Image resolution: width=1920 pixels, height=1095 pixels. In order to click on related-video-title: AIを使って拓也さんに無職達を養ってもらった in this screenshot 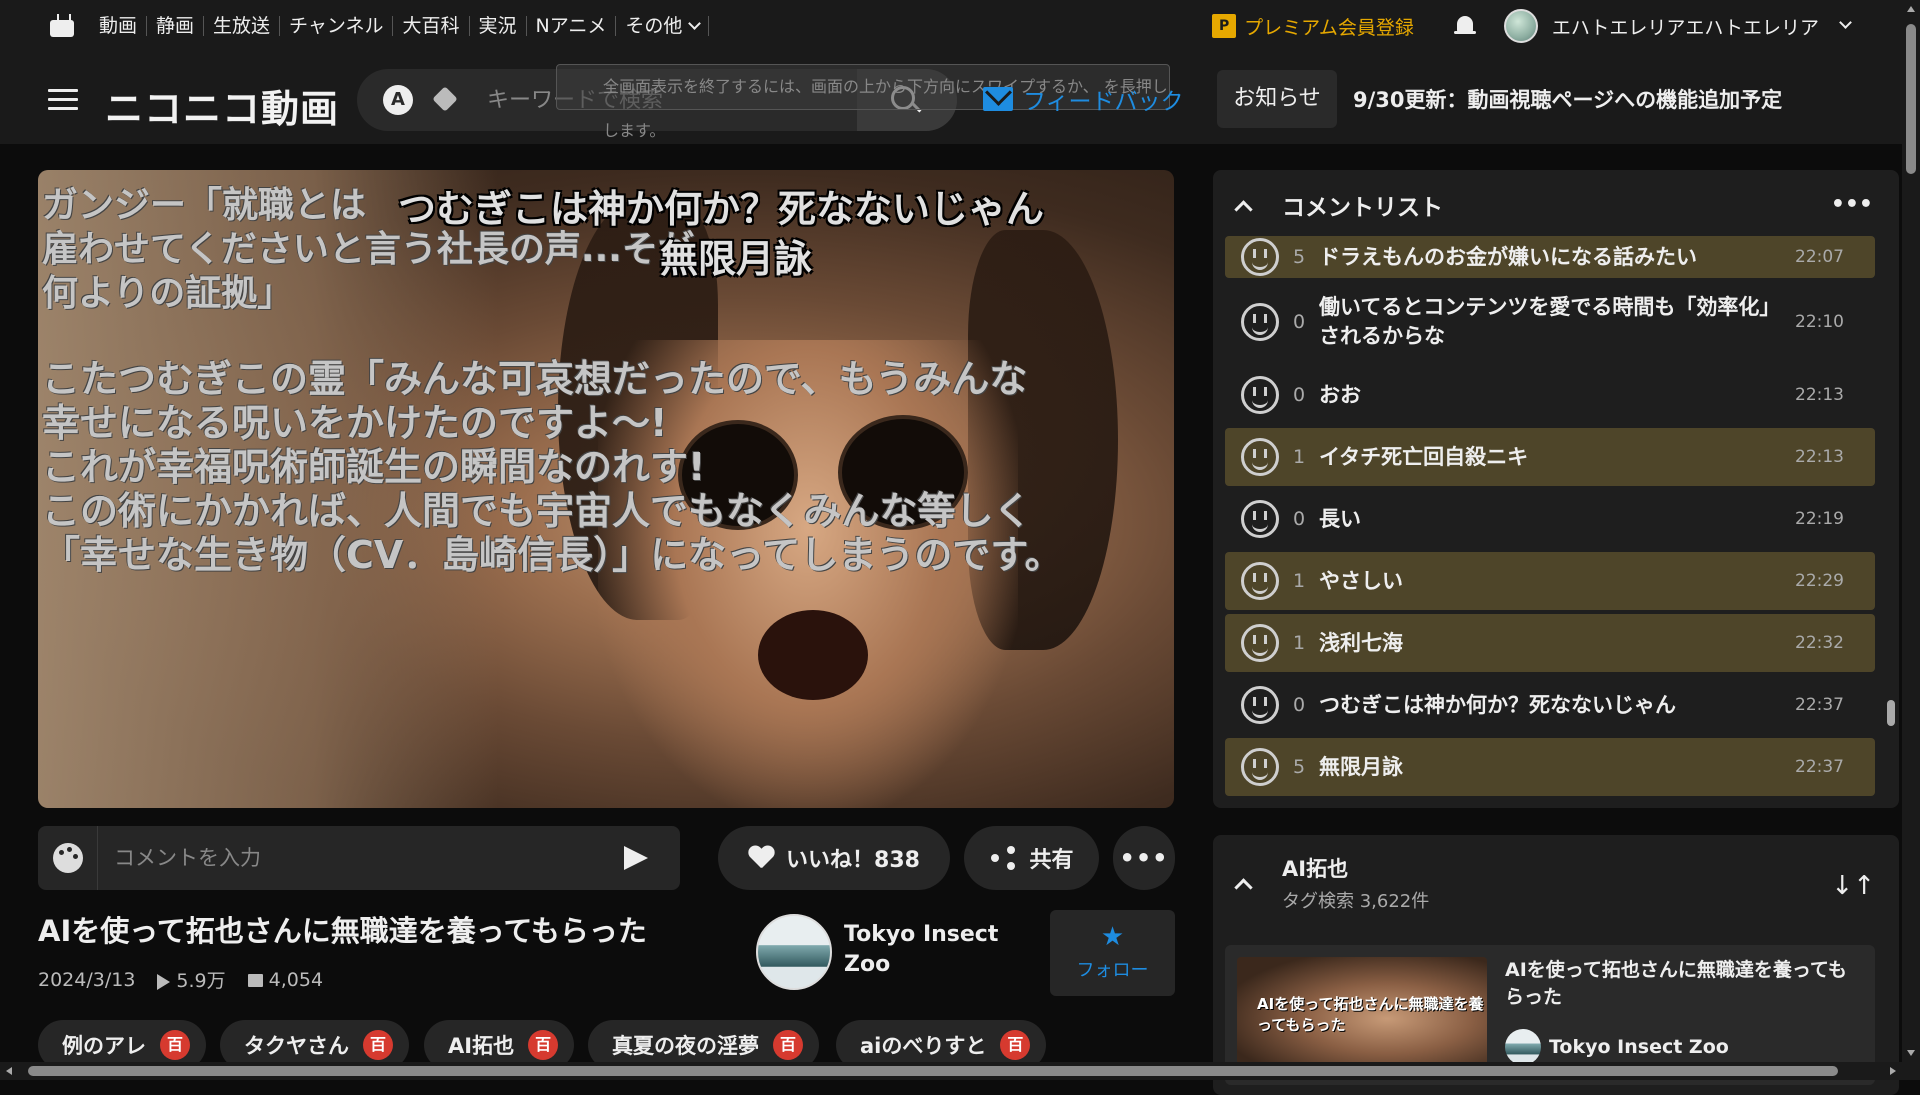, I will do `click(1685, 984)`.